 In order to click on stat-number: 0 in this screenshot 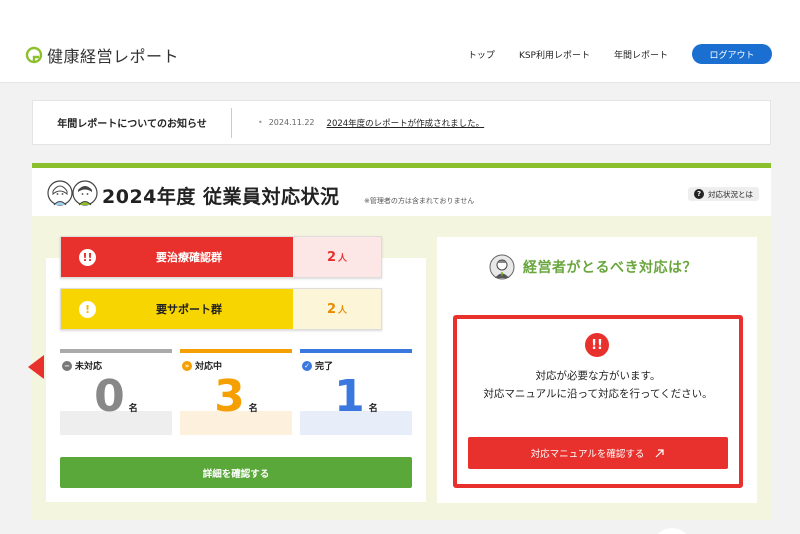, I will do `click(109, 396)`.